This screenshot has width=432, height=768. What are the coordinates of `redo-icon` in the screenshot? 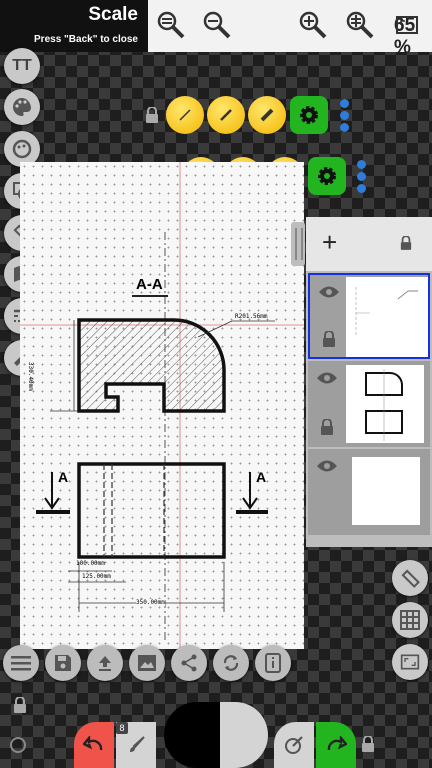 It's located at (337, 743).